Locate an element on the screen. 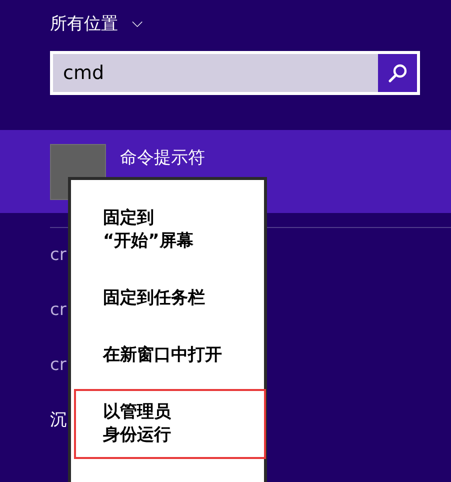 Image resolution: width=451 pixels, height=482 pixels. search-icon is located at coordinates (398, 73).